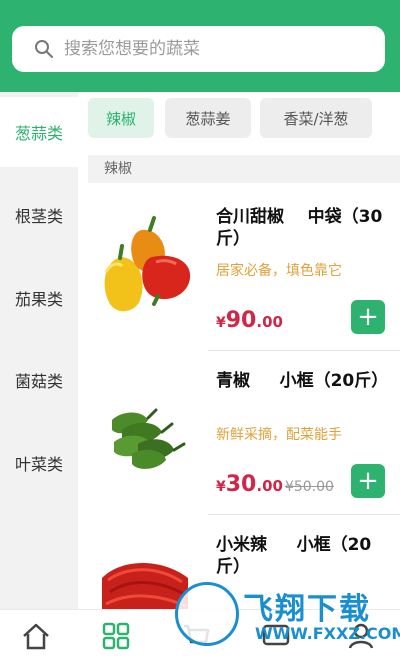  I want to click on price-integer: 90, so click(241, 320).